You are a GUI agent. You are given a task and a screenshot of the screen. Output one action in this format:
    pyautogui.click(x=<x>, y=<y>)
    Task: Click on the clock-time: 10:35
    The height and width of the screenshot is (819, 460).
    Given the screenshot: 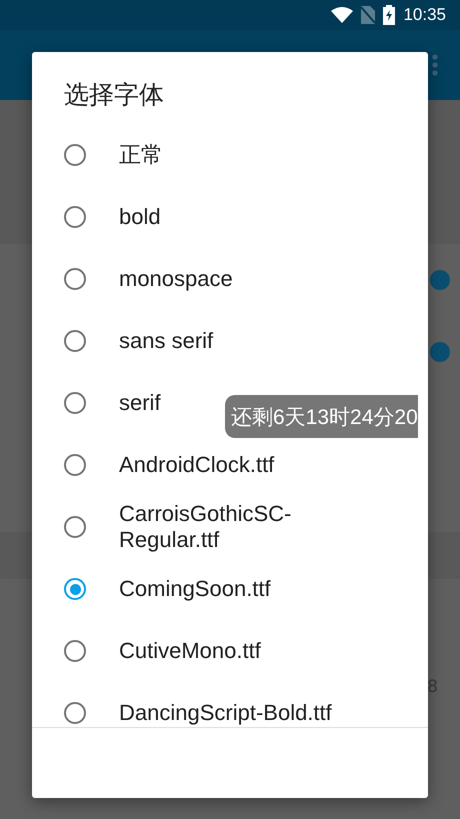 What is the action you would take?
    pyautogui.click(x=424, y=15)
    